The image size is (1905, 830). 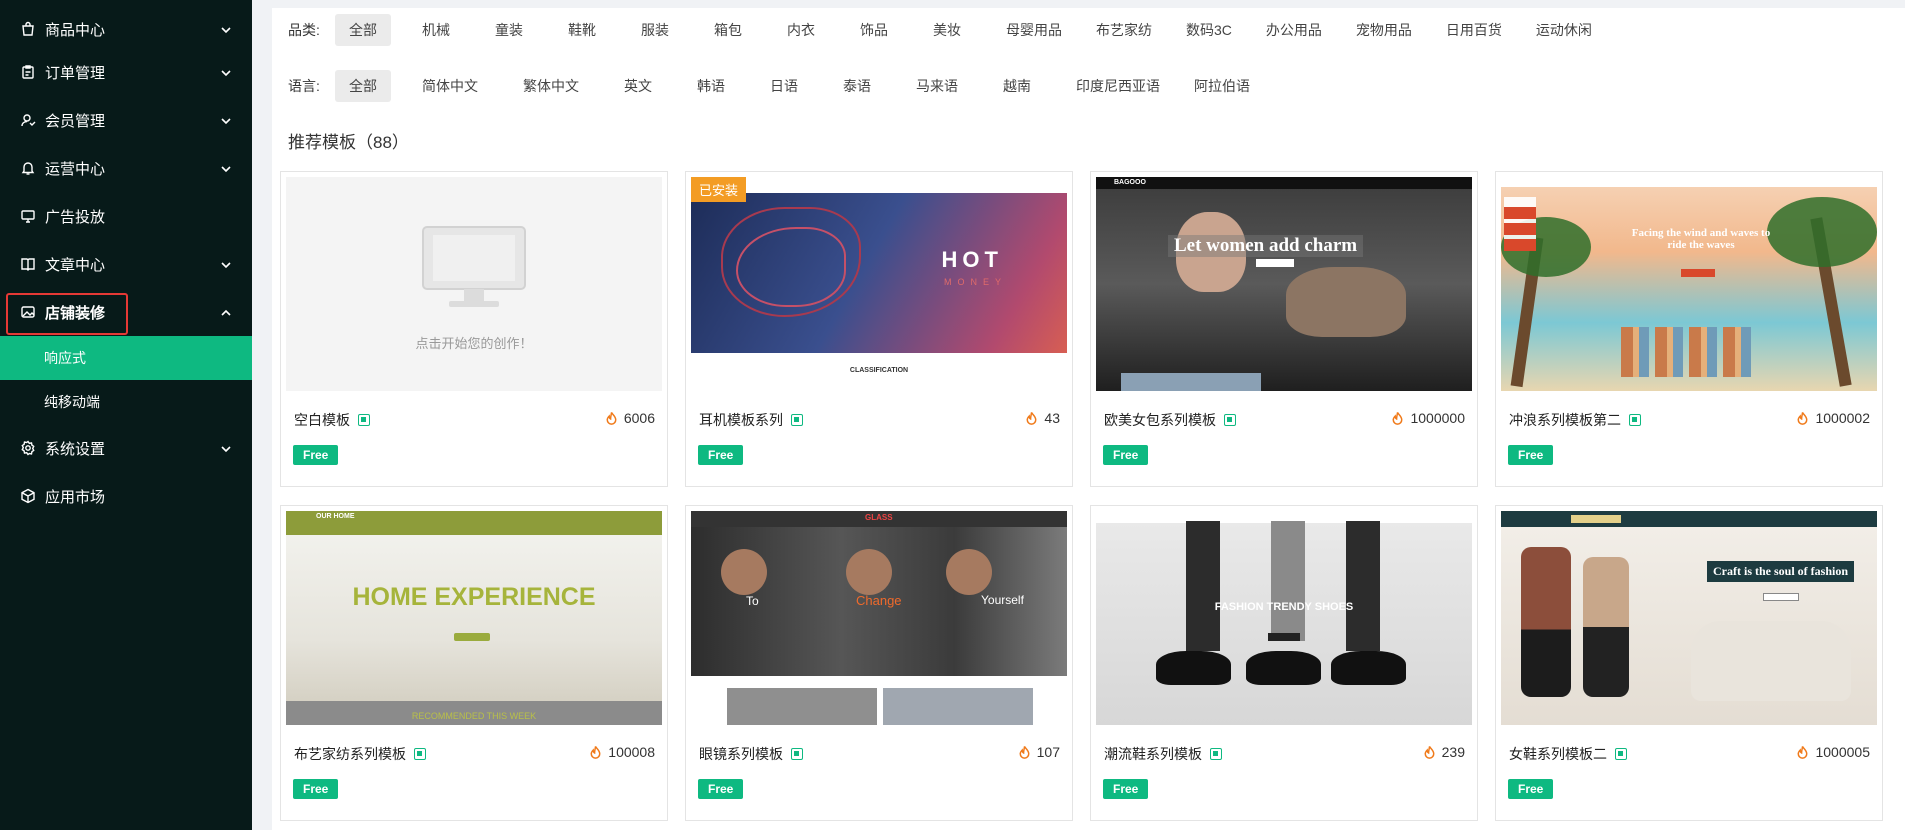 I want to click on template-name: 眼镜系列模板, so click(x=751, y=754).